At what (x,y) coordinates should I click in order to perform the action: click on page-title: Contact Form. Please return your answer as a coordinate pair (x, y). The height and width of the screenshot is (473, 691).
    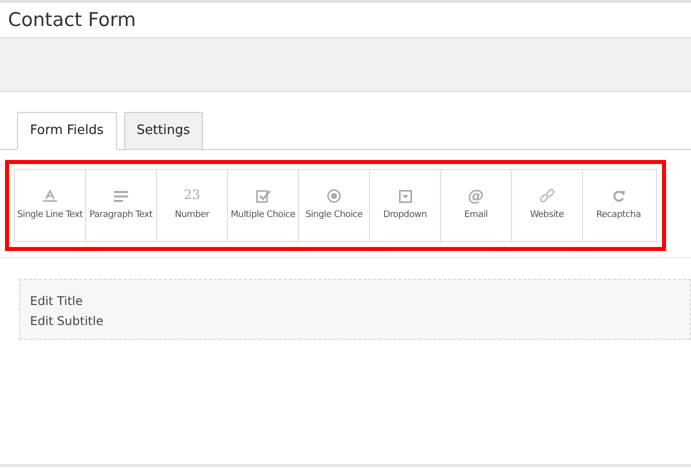
    Looking at the image, I should click on (72, 20).